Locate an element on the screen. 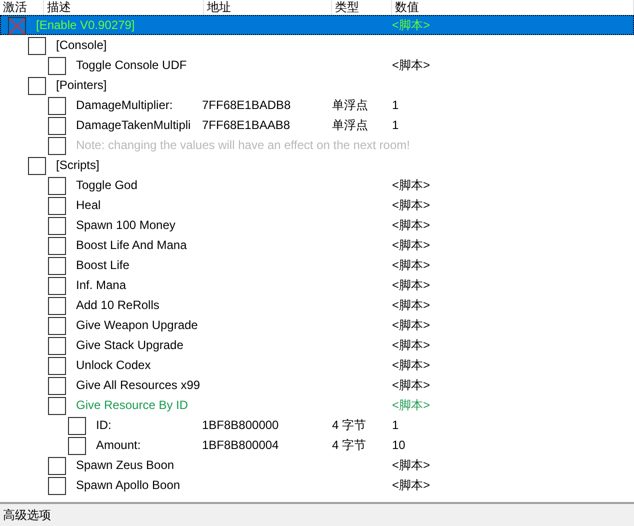  address-cell: 1BF8B800000 is located at coordinates (240, 425).